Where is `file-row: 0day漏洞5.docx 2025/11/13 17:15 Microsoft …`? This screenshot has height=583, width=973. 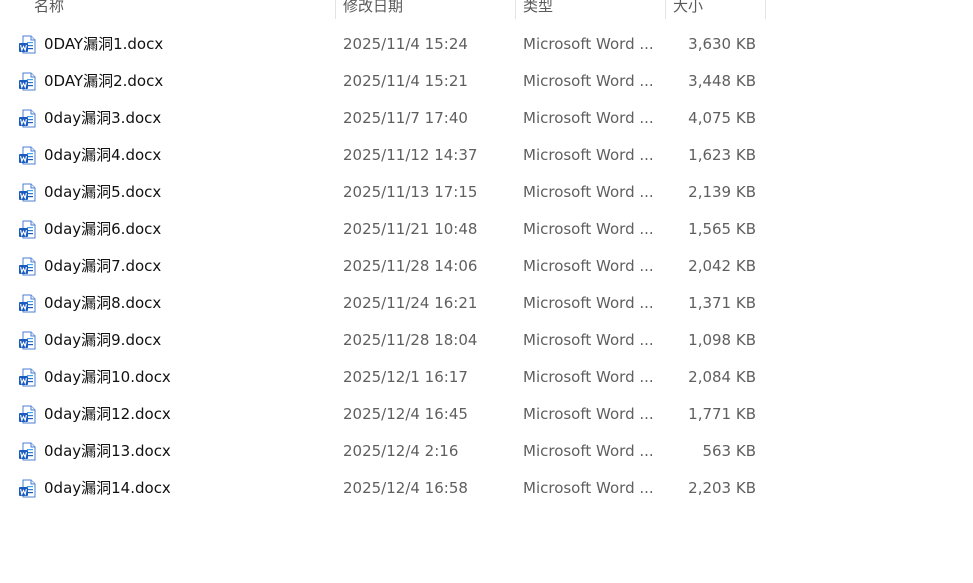 file-row: 0day漏洞5.docx 2025/11/13 17:15 Microsoft … is located at coordinates (383, 192).